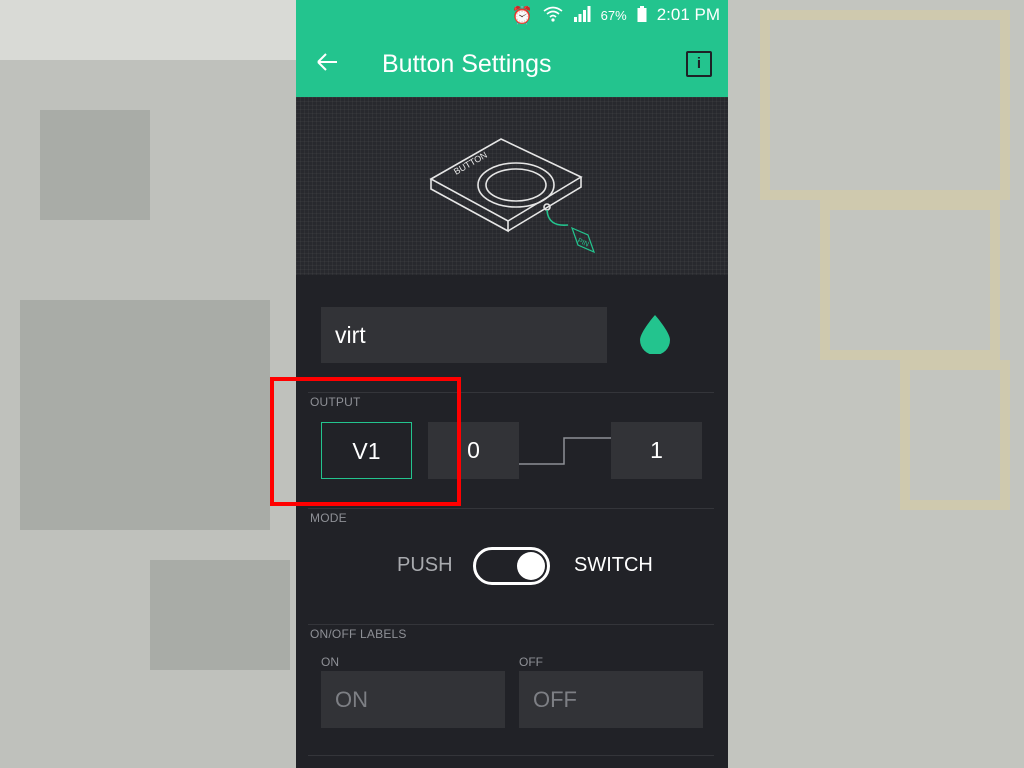 This screenshot has height=768, width=1024. What do you see at coordinates (467, 64) in the screenshot?
I see `page-title: Button Settings` at bounding box center [467, 64].